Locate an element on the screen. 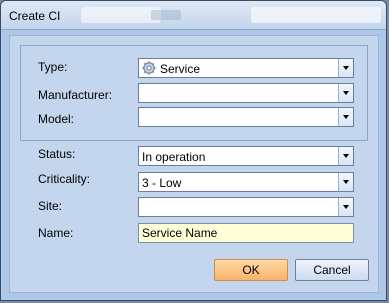  name-field is located at coordinates (246, 233).